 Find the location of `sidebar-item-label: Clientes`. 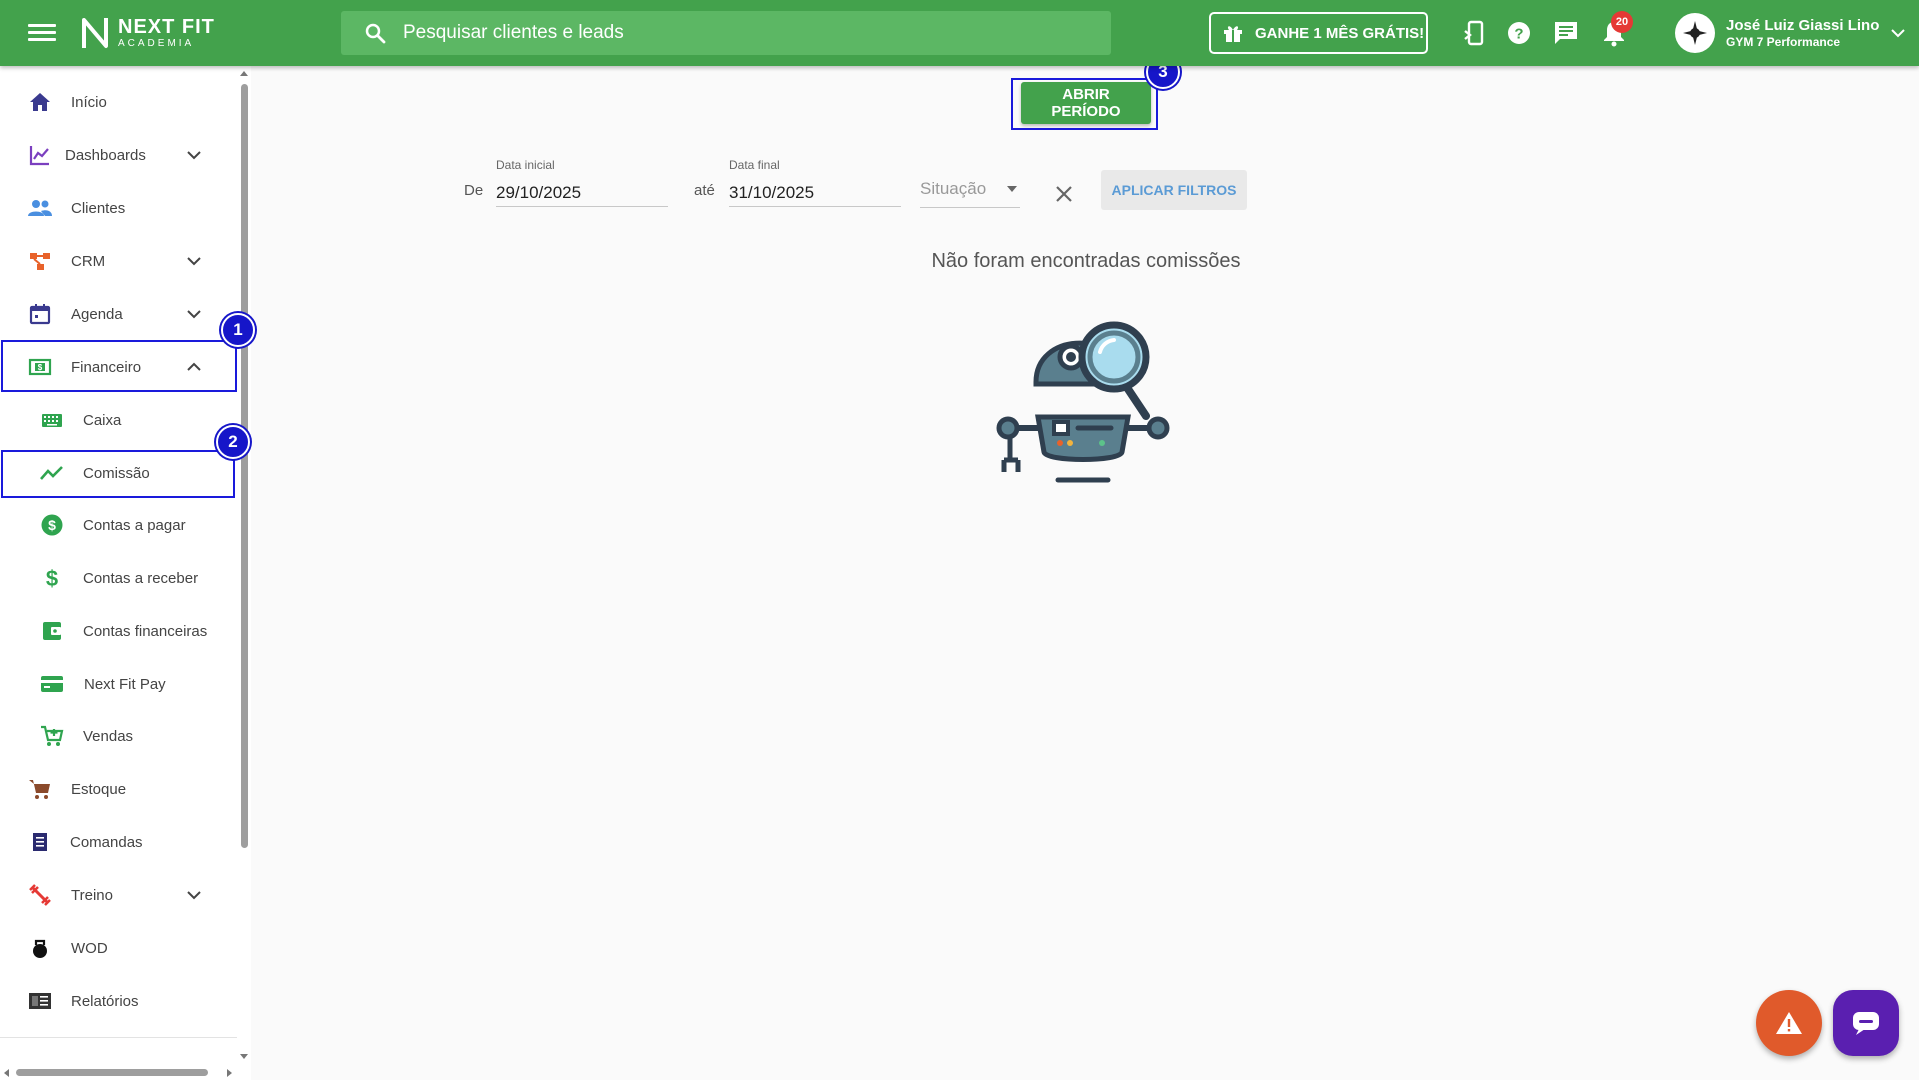

sidebar-item-label: Clientes is located at coordinates (98, 208).